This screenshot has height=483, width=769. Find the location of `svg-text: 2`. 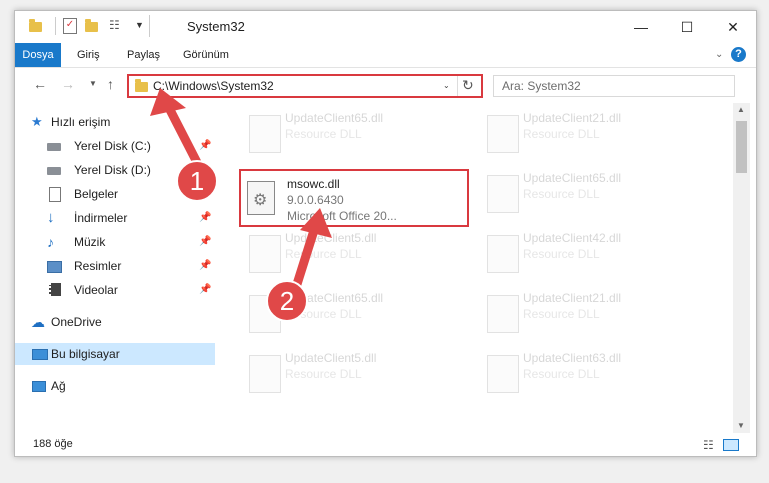

svg-text: 2 is located at coordinates (287, 301).